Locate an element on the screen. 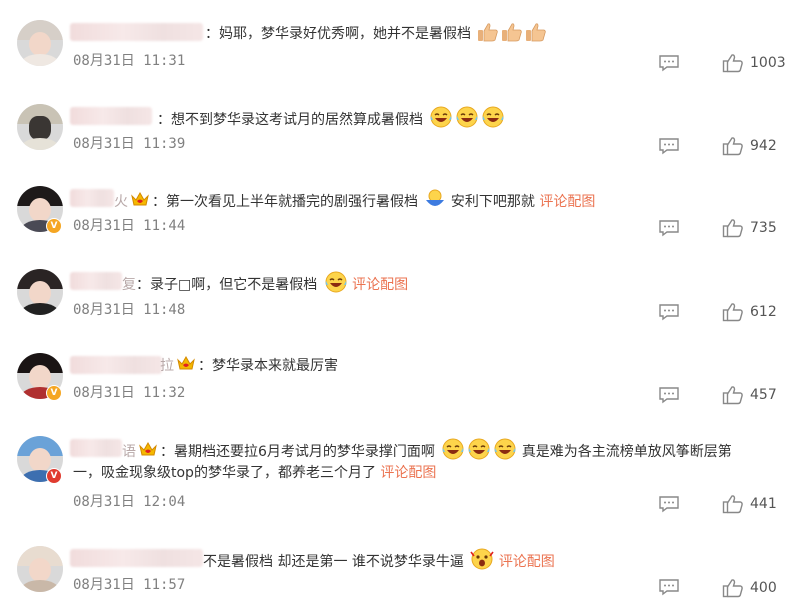 The width and height of the screenshot is (808, 614). comment-time: 08月31日 12:04 is located at coordinates (129, 502).